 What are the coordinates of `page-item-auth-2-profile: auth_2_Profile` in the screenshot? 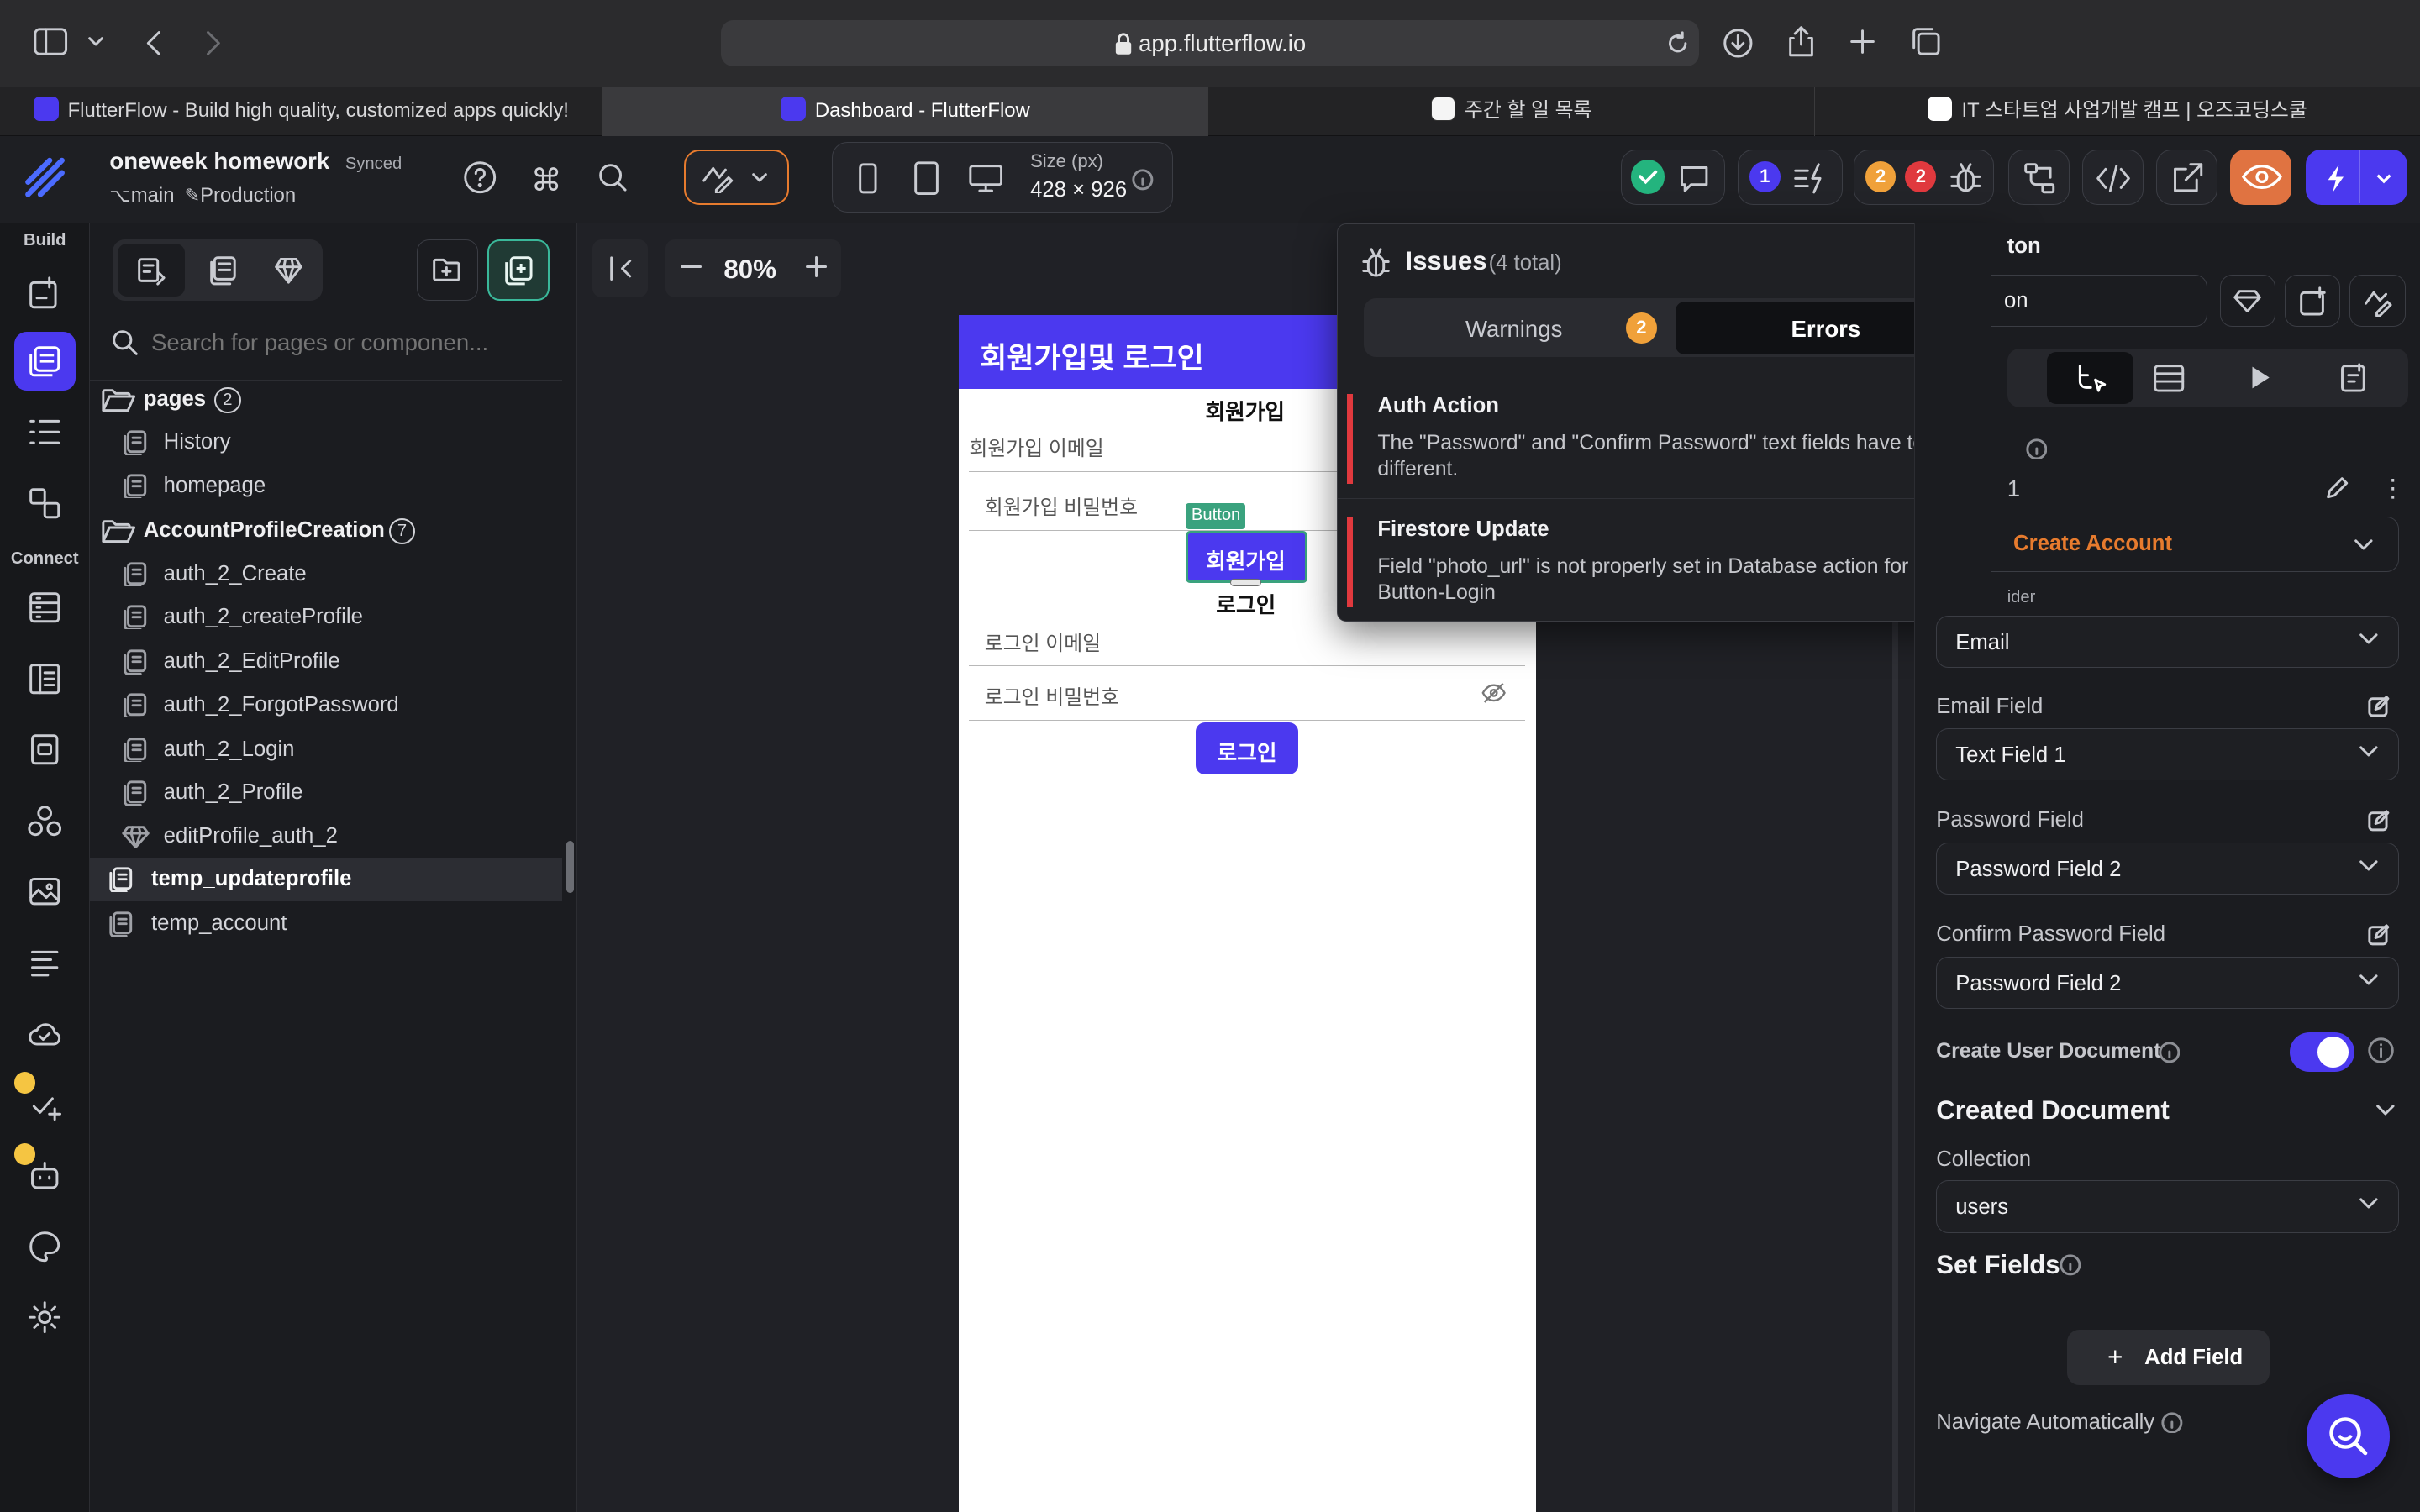 It's located at (326, 792).